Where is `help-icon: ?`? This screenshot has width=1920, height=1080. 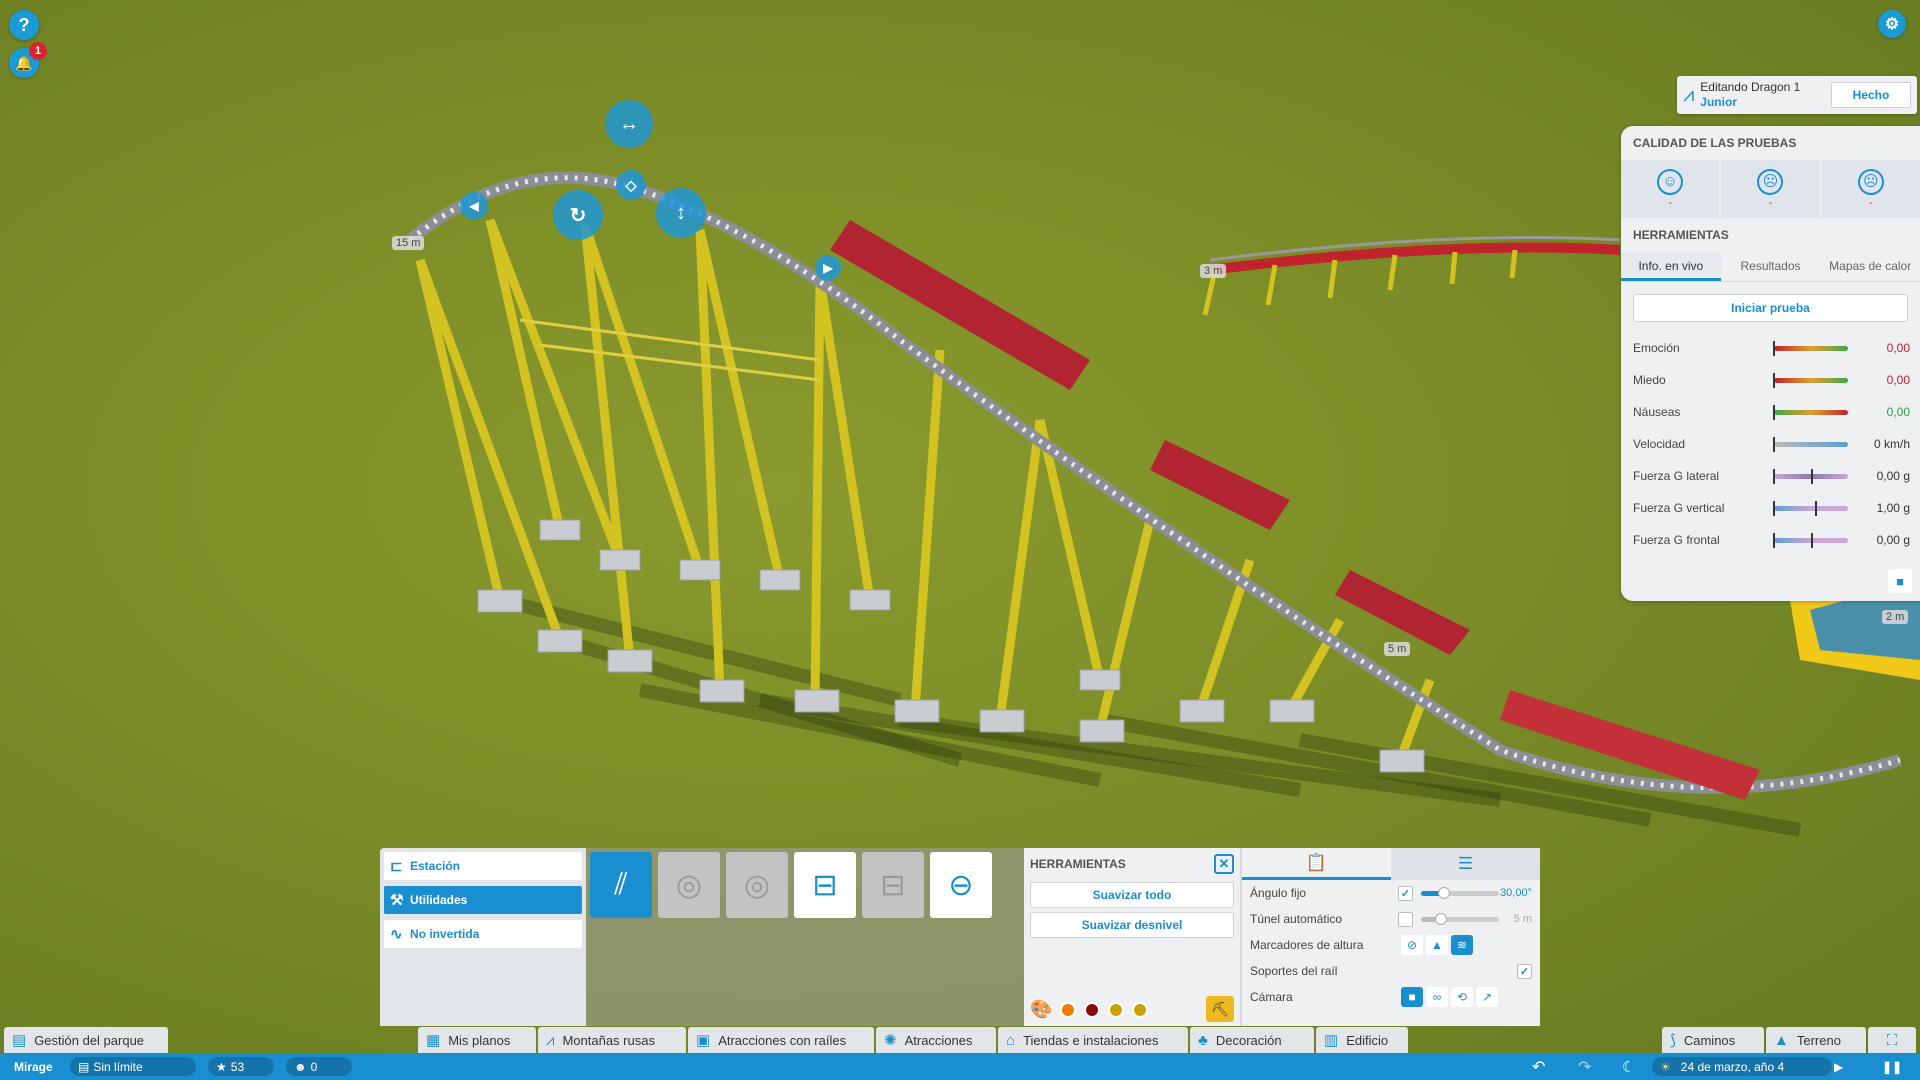 help-icon: ? is located at coordinates (24, 25).